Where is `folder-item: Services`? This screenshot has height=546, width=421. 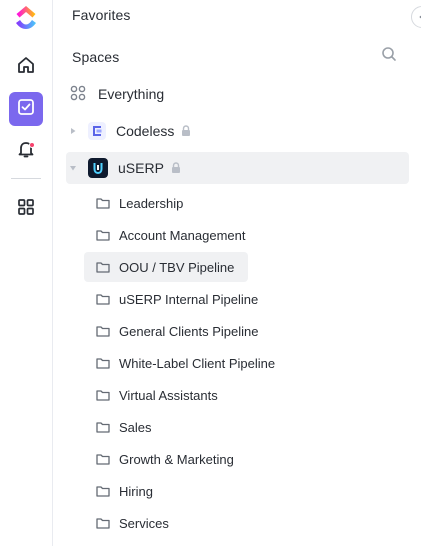 folder-item: Services is located at coordinates (166, 523).